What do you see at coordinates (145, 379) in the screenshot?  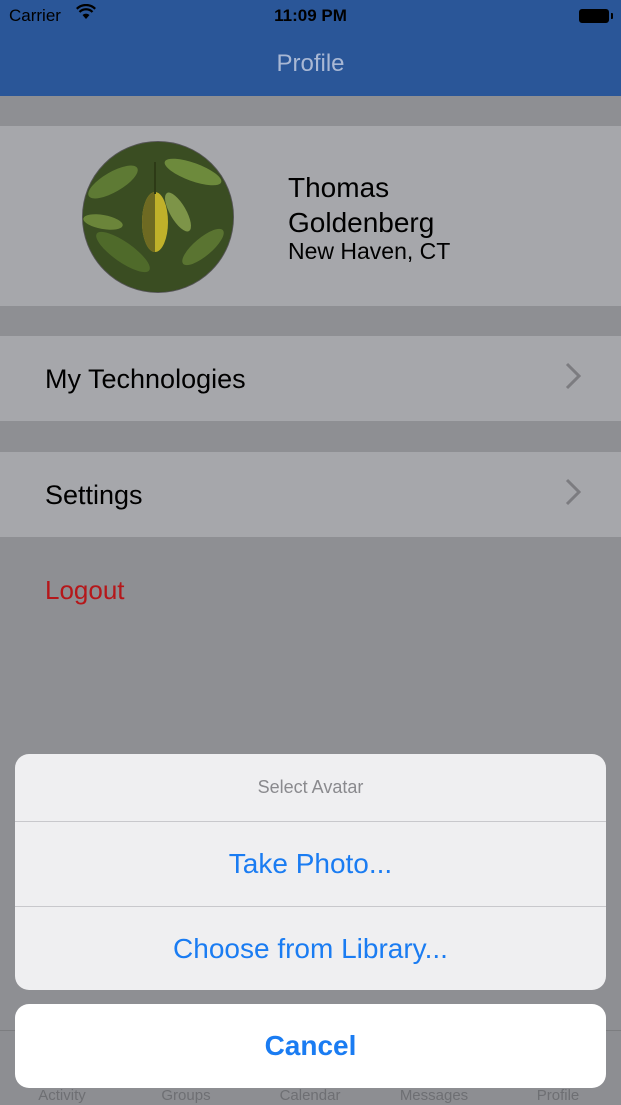 I see `my-technologies-label: My Technologies` at bounding box center [145, 379].